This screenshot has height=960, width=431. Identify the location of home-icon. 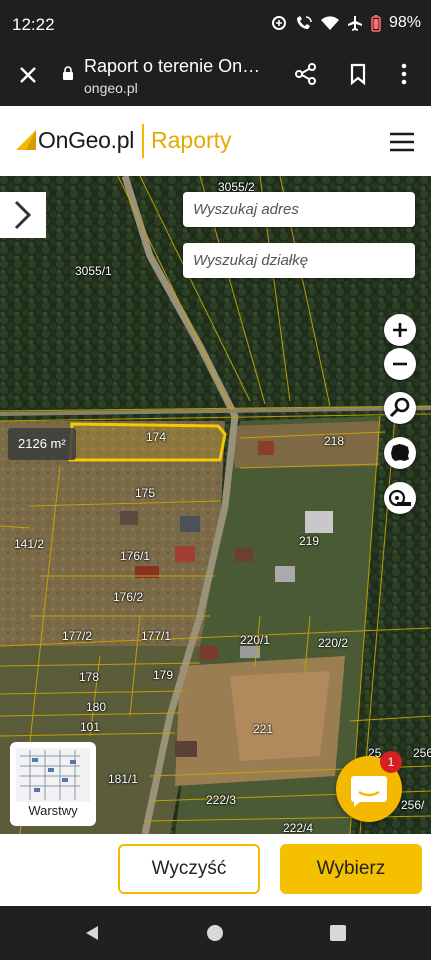
(215, 933).